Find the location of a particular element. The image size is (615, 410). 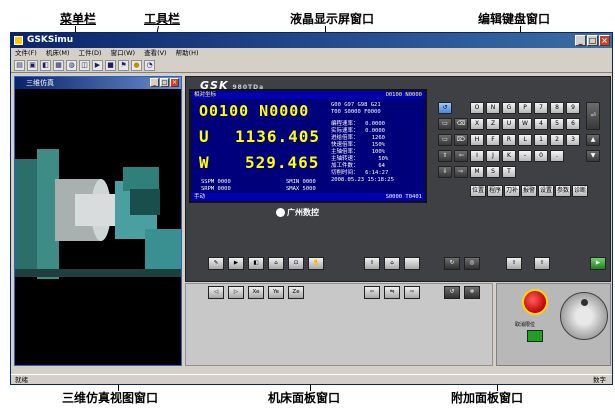

key-enter: ⏎ is located at coordinates (593, 116).